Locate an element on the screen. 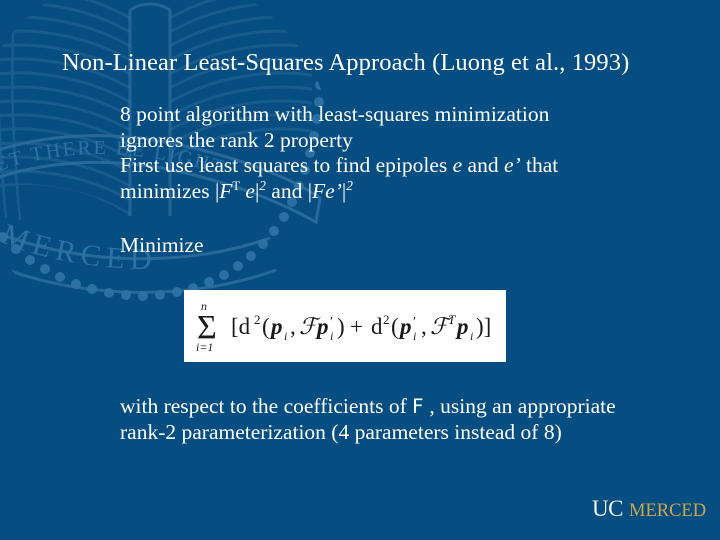  square-superscript-1: 2 is located at coordinates (262, 185).